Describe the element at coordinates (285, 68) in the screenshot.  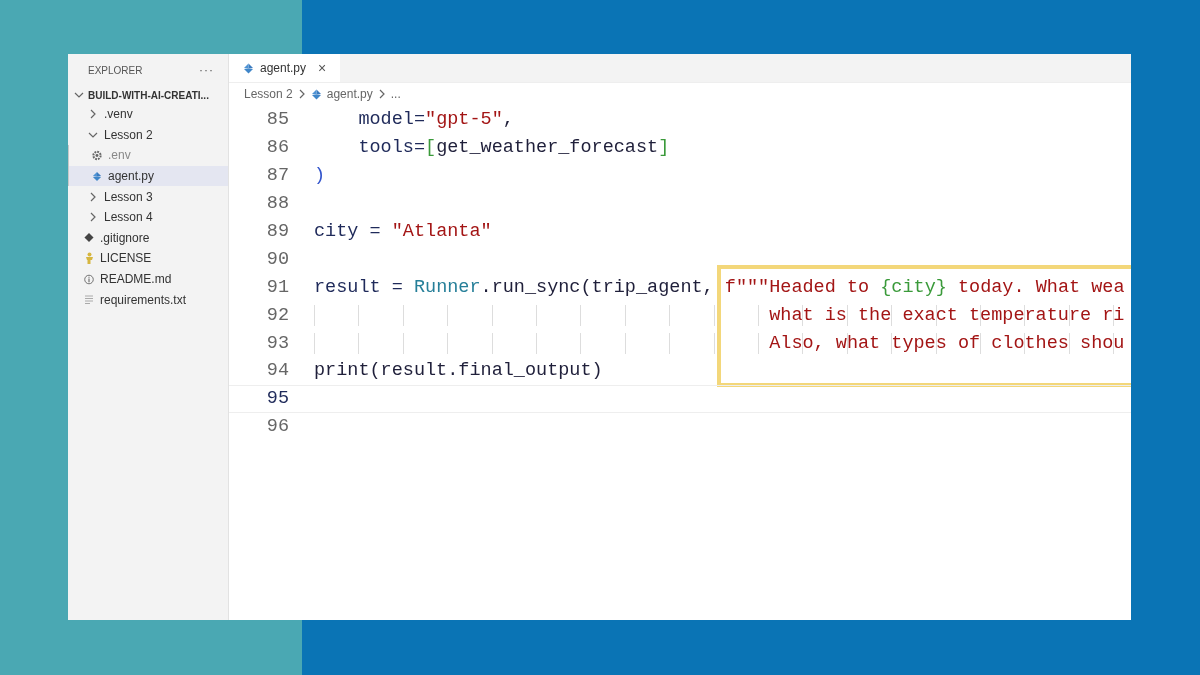
I see `editor-tab: agent.py ×` at that location.